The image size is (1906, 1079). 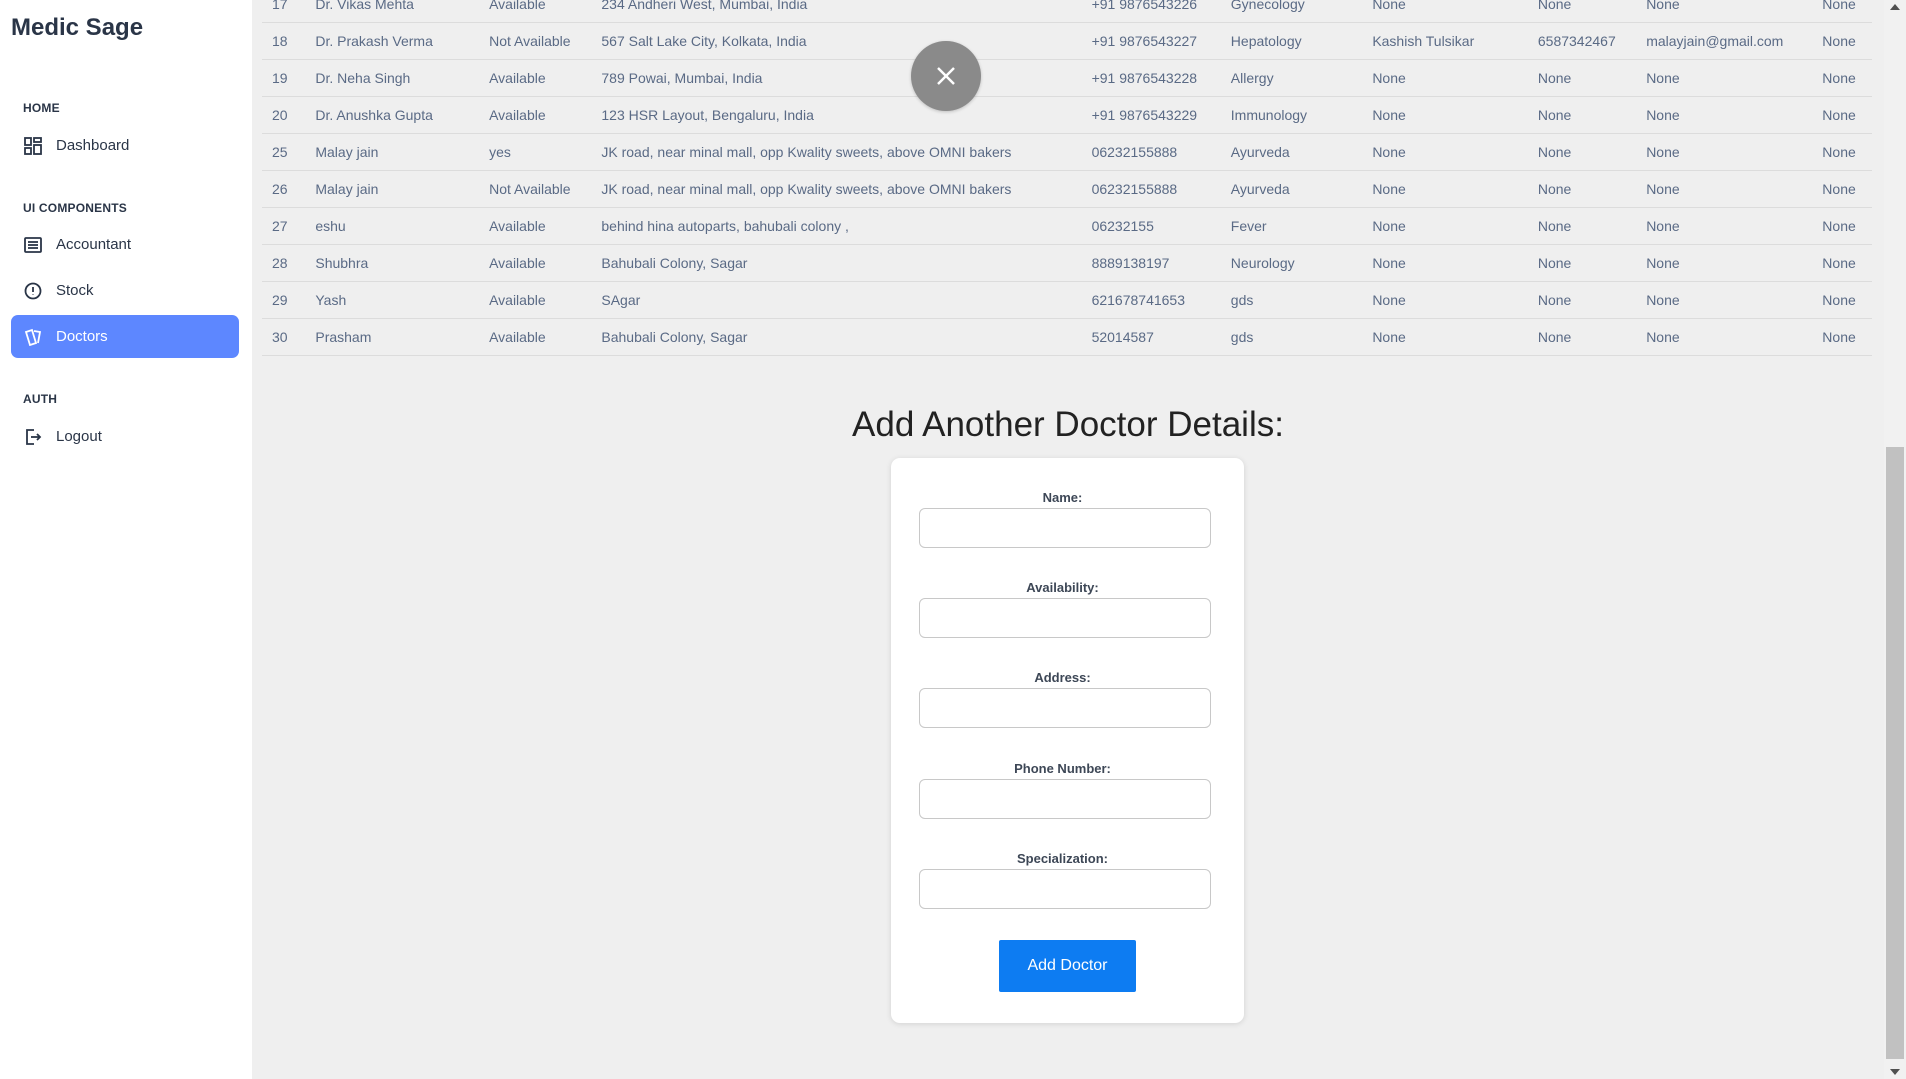 What do you see at coordinates (1895, 1072) in the screenshot?
I see `scroll-down-icon` at bounding box center [1895, 1072].